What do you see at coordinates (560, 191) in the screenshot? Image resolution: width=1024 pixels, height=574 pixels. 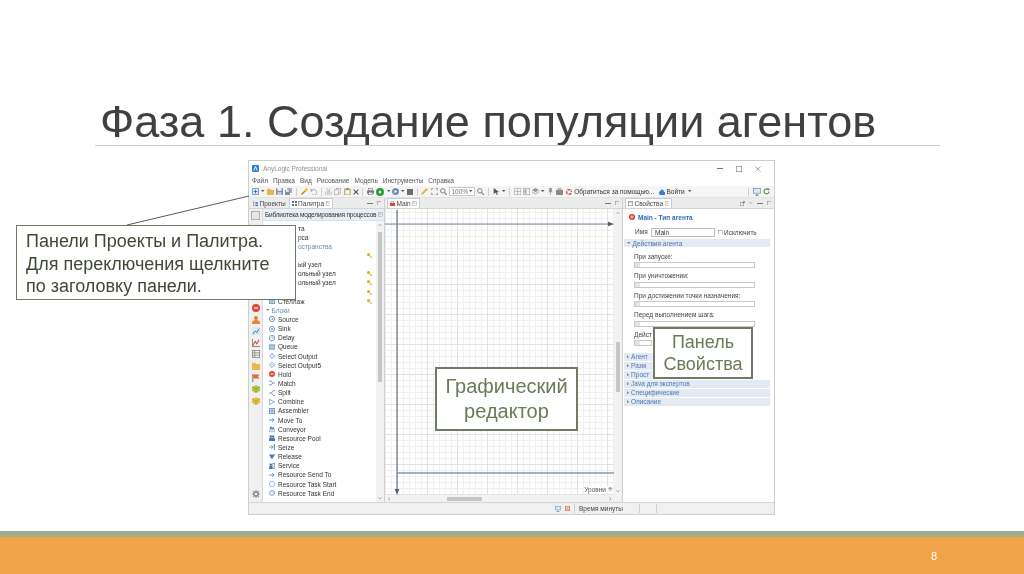 I see `briefcase-icon` at bounding box center [560, 191].